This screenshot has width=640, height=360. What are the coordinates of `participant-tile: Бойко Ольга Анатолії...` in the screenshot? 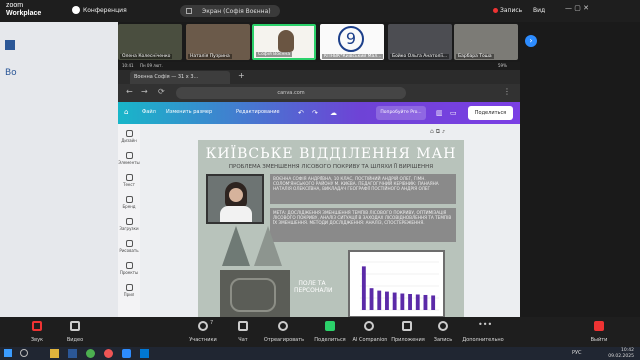 It's located at (420, 42).